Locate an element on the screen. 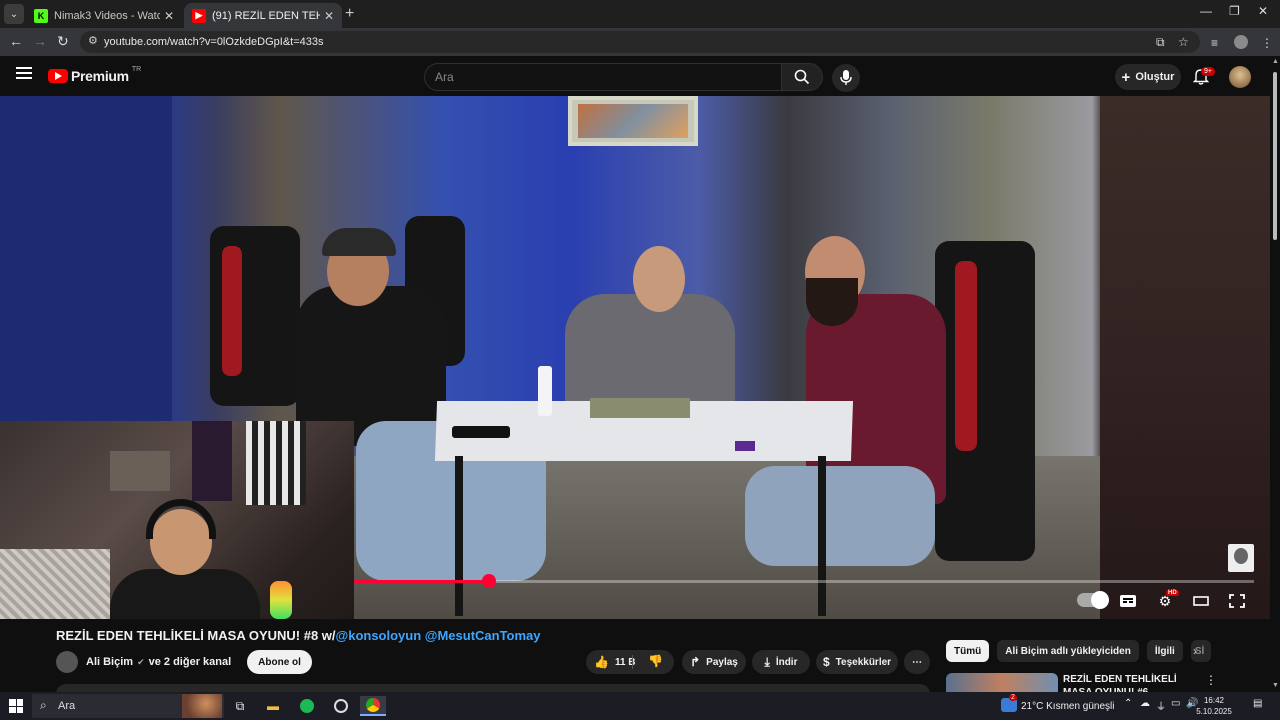 This screenshot has width=1280, height=720. subtitles-icon is located at coordinates (1128, 601).